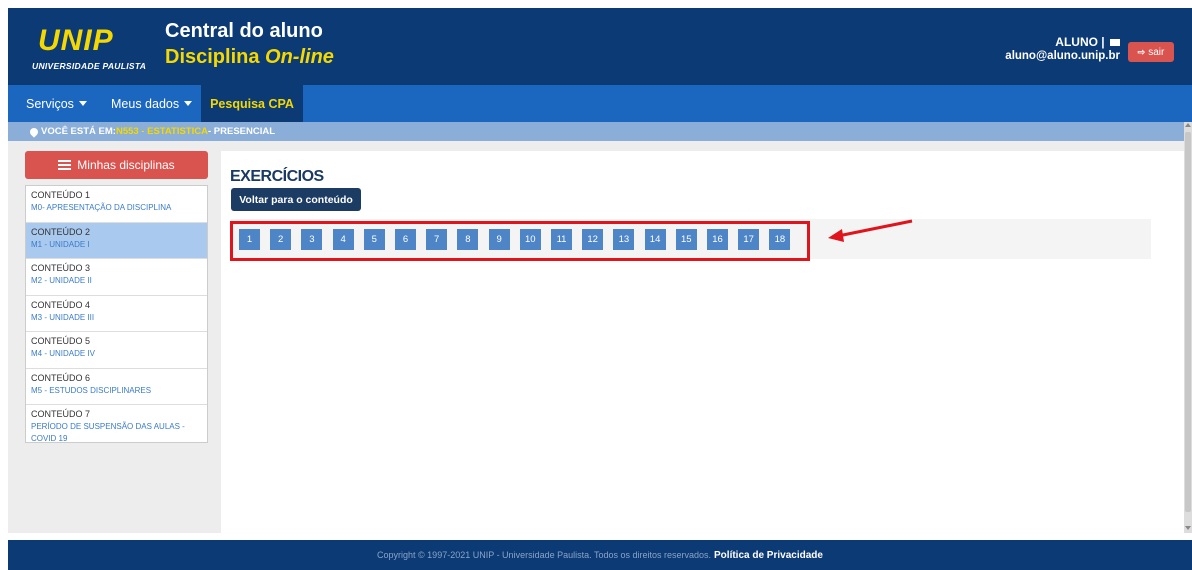 This screenshot has width=1192, height=570. Describe the element at coordinates (277, 176) in the screenshot. I see `page-title: EXERCÍCIOS` at that location.